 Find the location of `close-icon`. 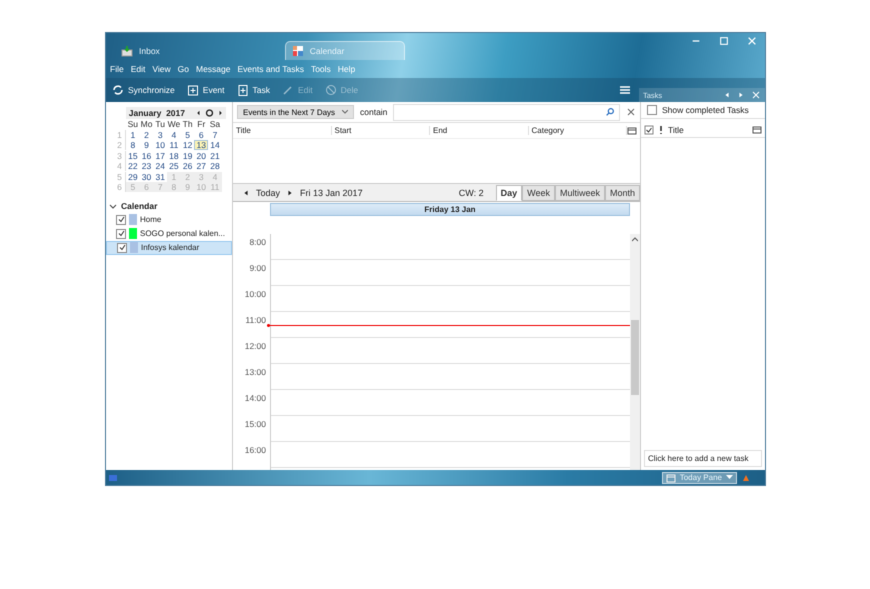

close-icon is located at coordinates (752, 41).